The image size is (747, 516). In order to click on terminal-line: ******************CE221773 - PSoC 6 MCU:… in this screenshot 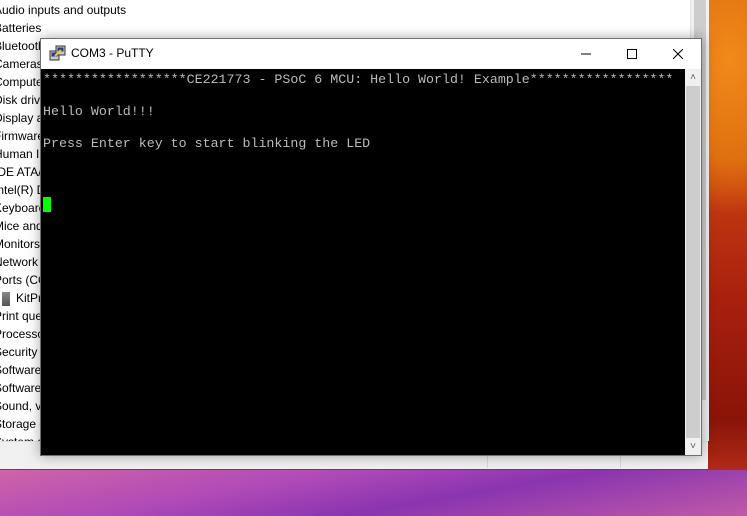, I will do `click(358, 79)`.